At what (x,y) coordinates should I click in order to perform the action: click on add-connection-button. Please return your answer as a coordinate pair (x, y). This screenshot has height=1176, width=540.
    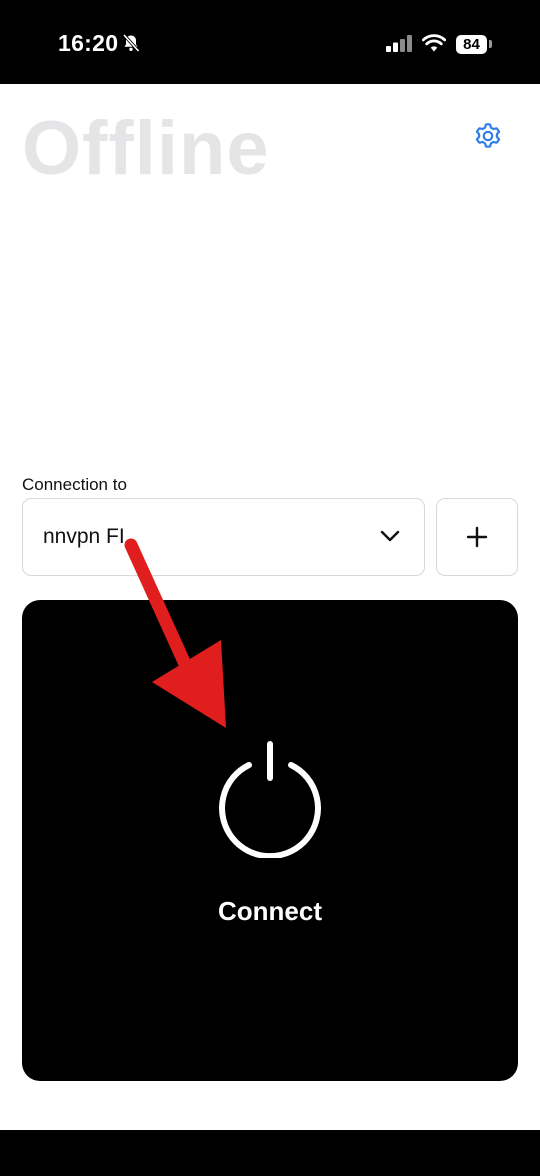
    Looking at the image, I should click on (477, 537).